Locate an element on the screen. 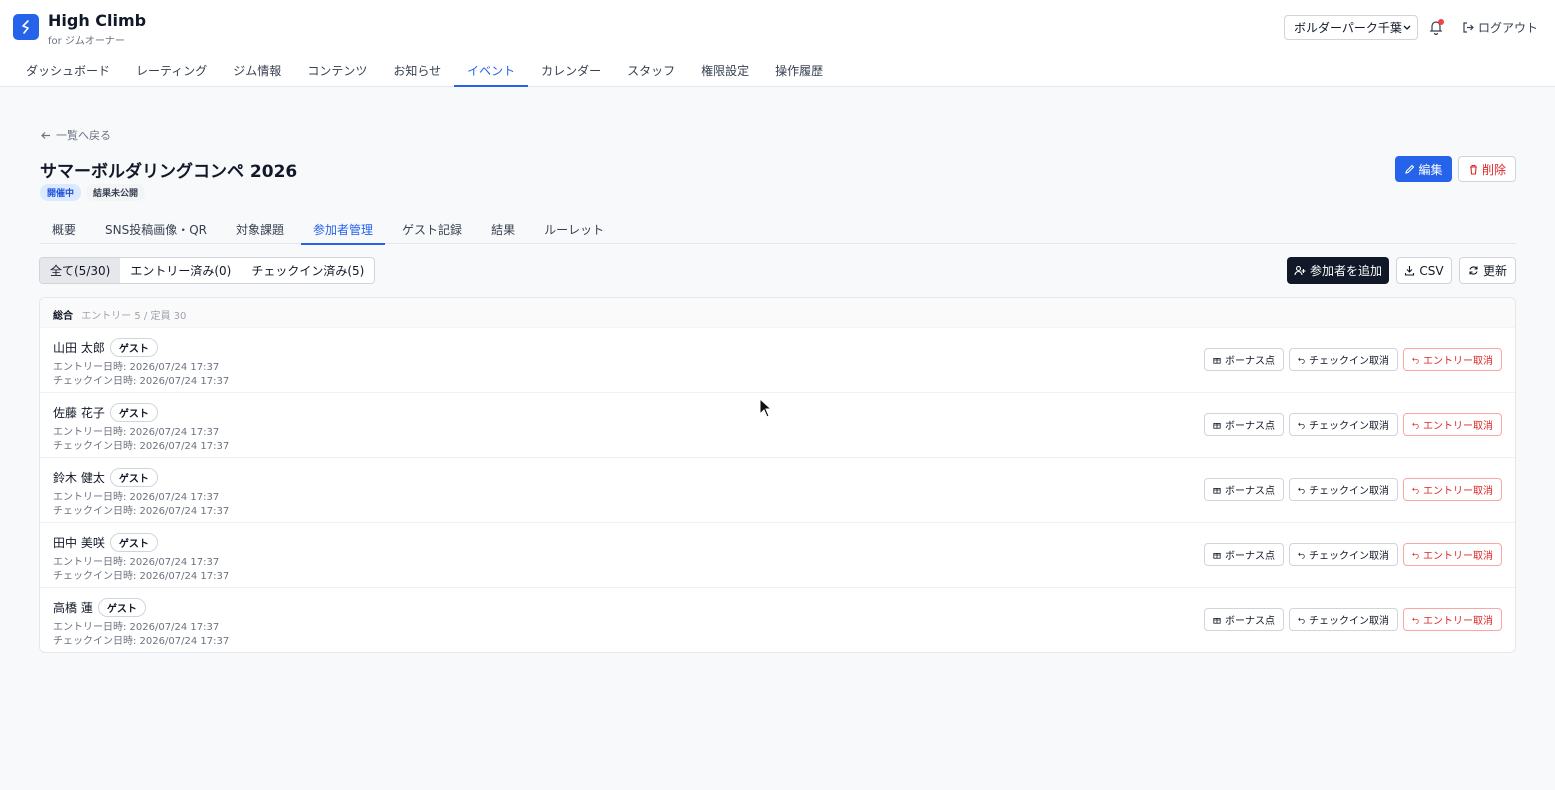 This screenshot has height=790, width=1555. gym-select: ボルダーパーク千葉 is located at coordinates (1351, 27).